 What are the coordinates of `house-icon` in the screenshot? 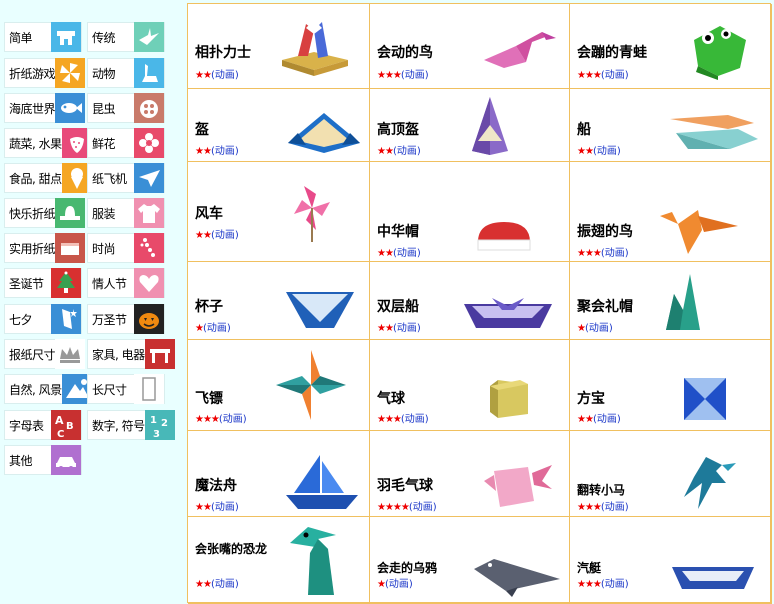 It's located at (66, 37).